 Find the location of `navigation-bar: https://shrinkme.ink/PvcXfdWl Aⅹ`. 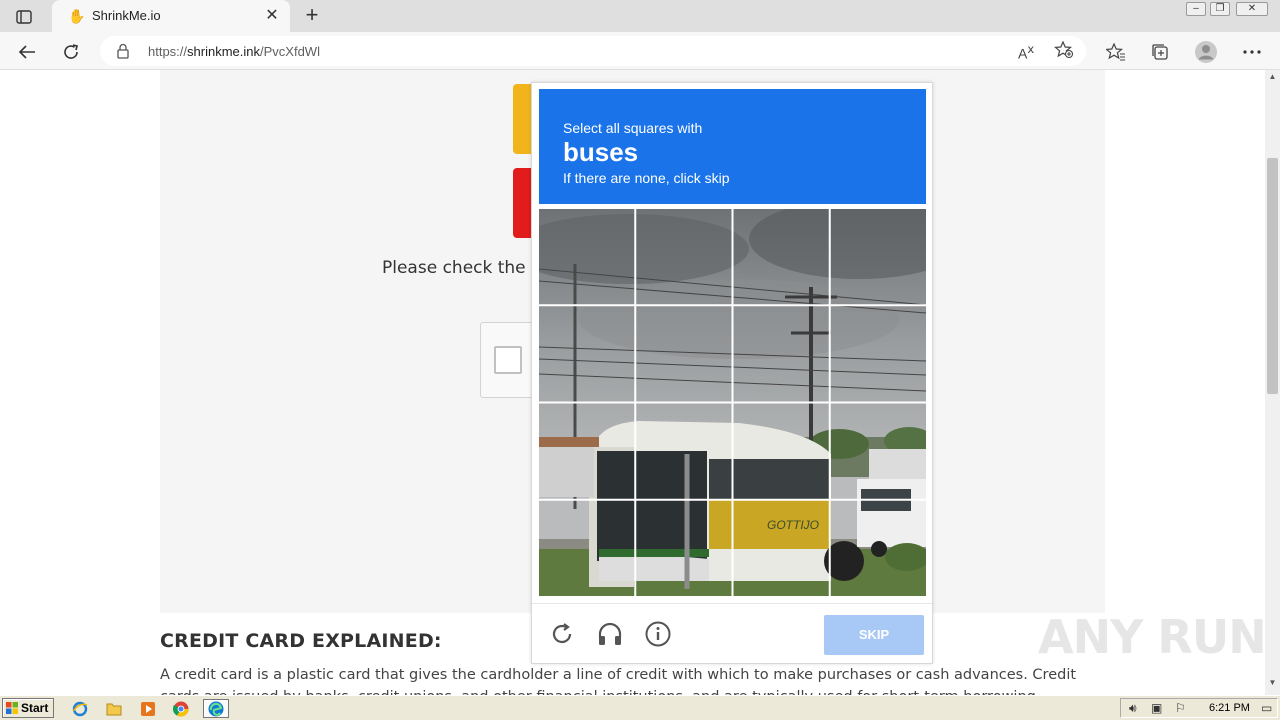

navigation-bar: https://shrinkme.ink/PvcXfdWl Aⅹ is located at coordinates (640, 51).